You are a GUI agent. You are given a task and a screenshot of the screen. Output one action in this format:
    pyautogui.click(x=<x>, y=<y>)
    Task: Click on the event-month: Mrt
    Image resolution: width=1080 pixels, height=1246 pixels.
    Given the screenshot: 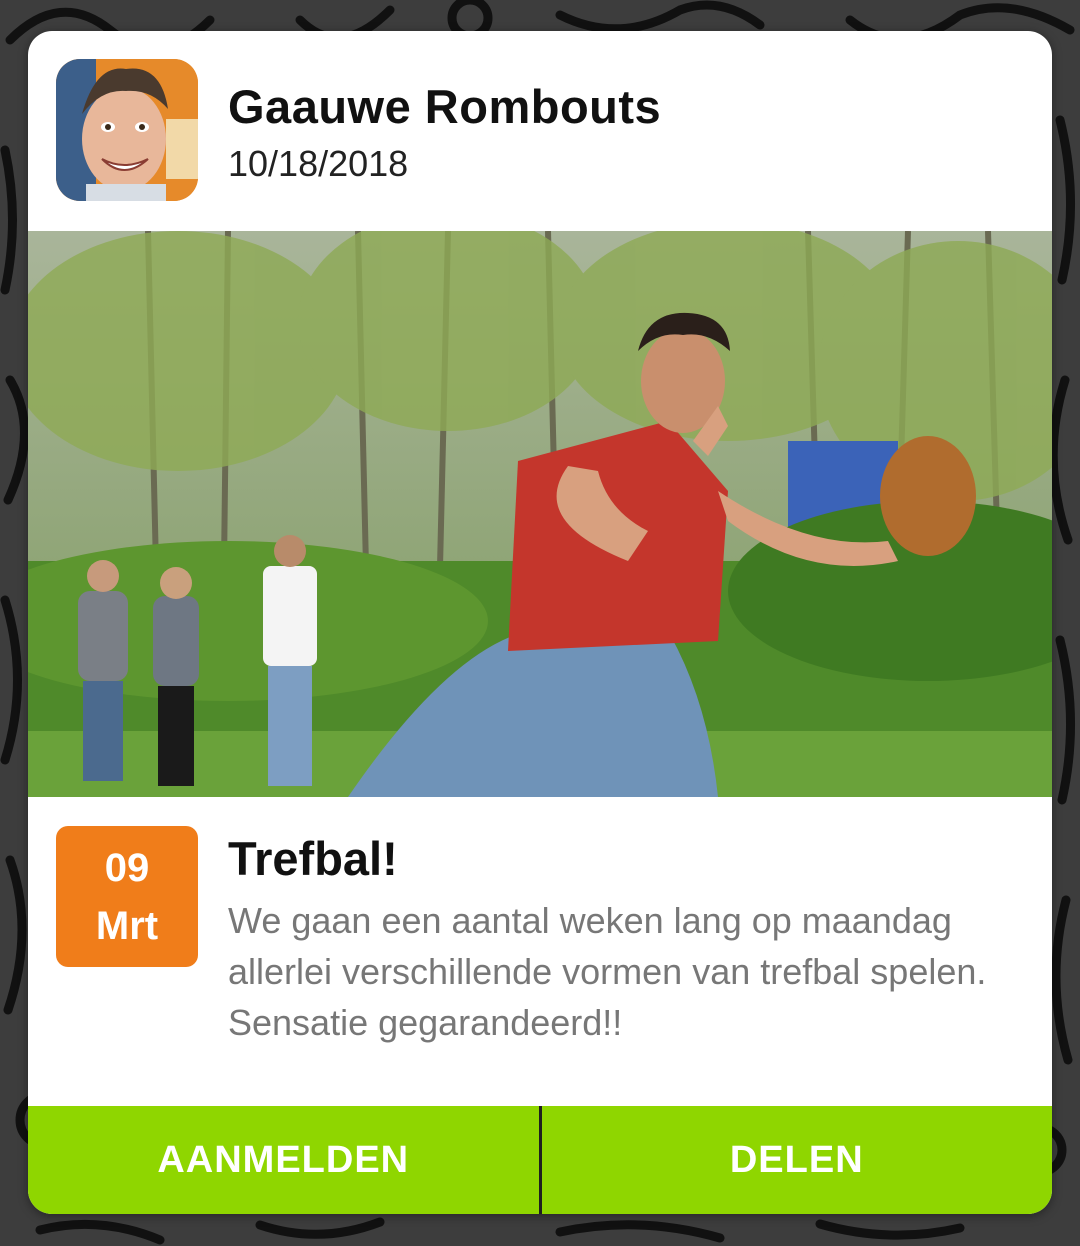 What is the action you would take?
    pyautogui.click(x=127, y=926)
    